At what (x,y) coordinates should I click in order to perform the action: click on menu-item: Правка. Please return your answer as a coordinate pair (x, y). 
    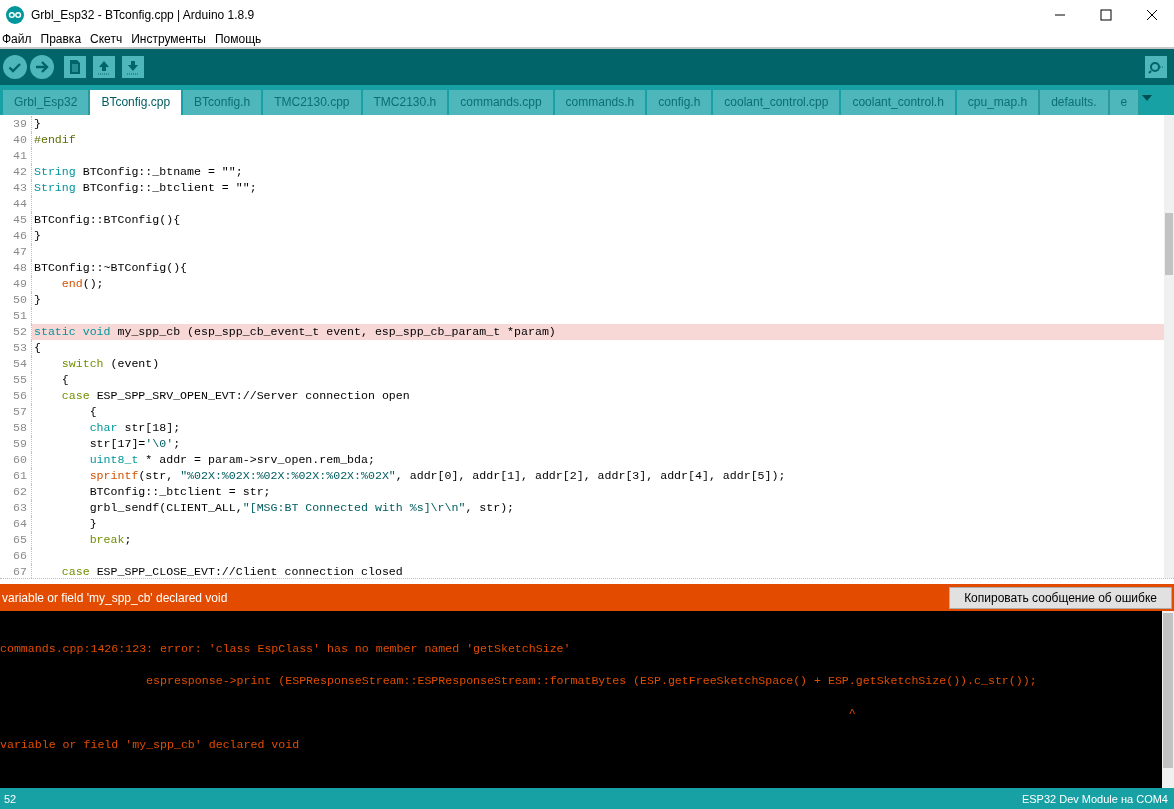
    Looking at the image, I should click on (61, 38).